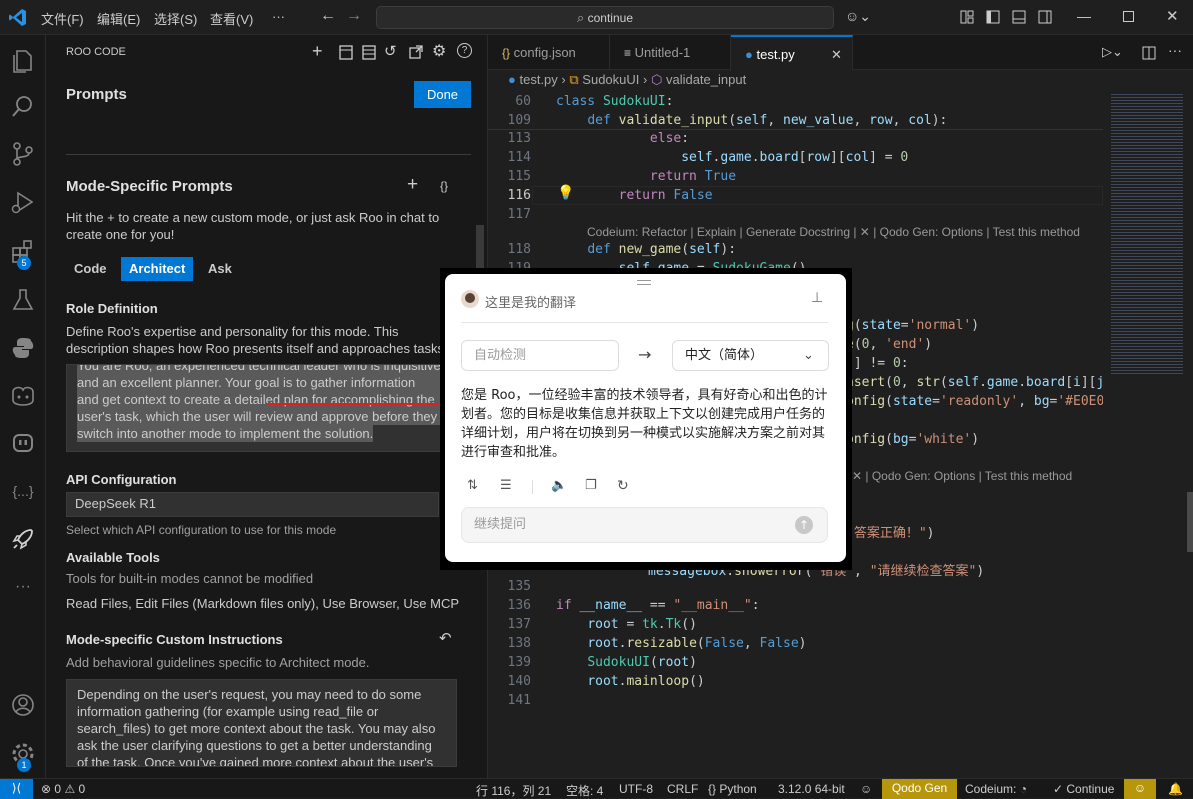 This screenshot has height=799, width=1193. What do you see at coordinates (962, 476) in the screenshot?
I see `code-lens: ✕ | Qodo Gen: Options | Test this method` at bounding box center [962, 476].